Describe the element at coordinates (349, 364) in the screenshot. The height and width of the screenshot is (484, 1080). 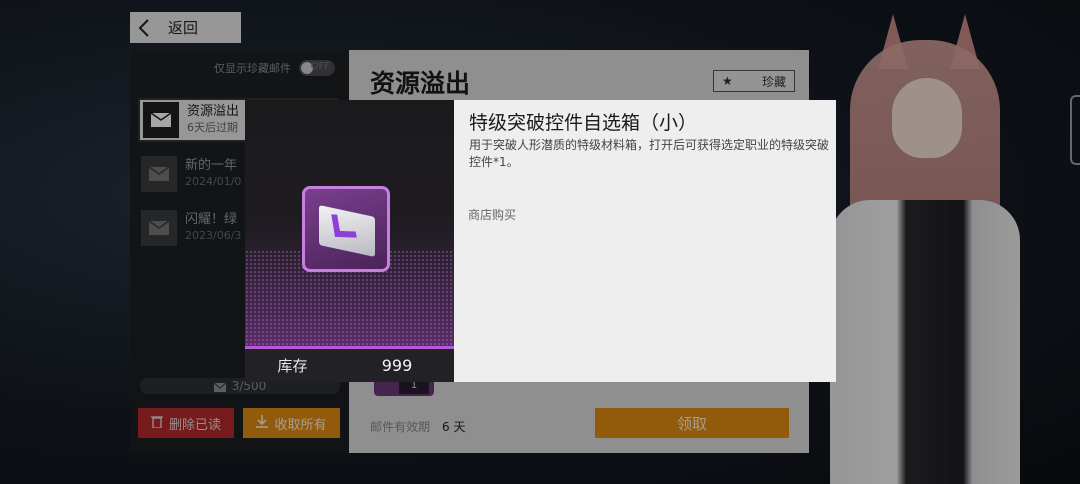
I see `stock-row: 库存 999` at that location.